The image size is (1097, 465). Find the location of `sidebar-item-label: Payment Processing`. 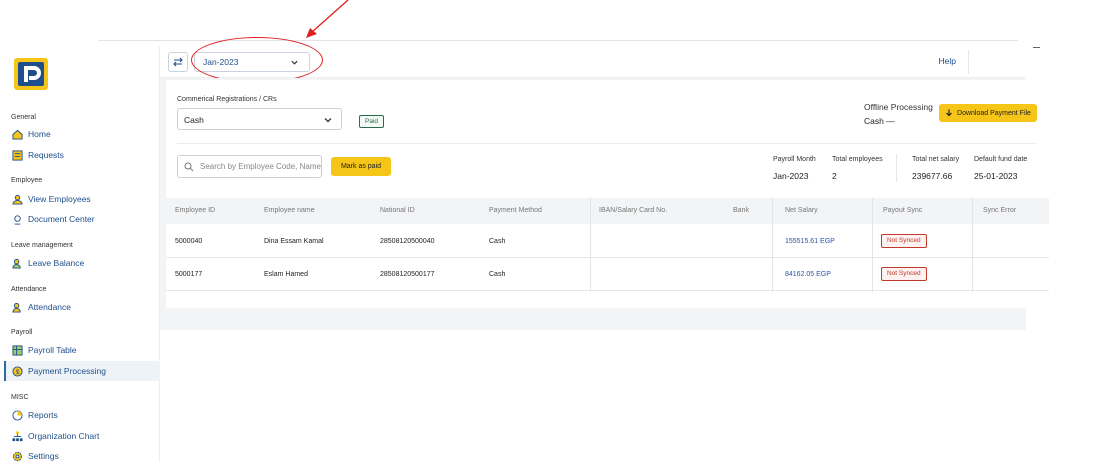

sidebar-item-label: Payment Processing is located at coordinates (67, 371).